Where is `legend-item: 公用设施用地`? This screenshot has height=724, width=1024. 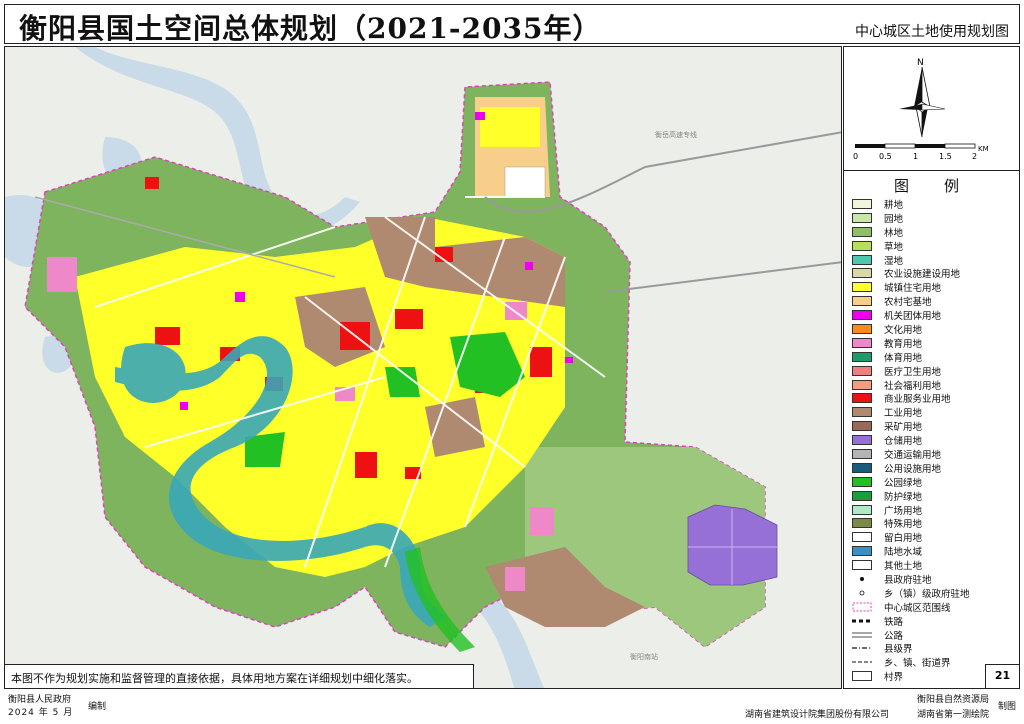
legend-item: 公用设施用地 is located at coordinates (934, 468).